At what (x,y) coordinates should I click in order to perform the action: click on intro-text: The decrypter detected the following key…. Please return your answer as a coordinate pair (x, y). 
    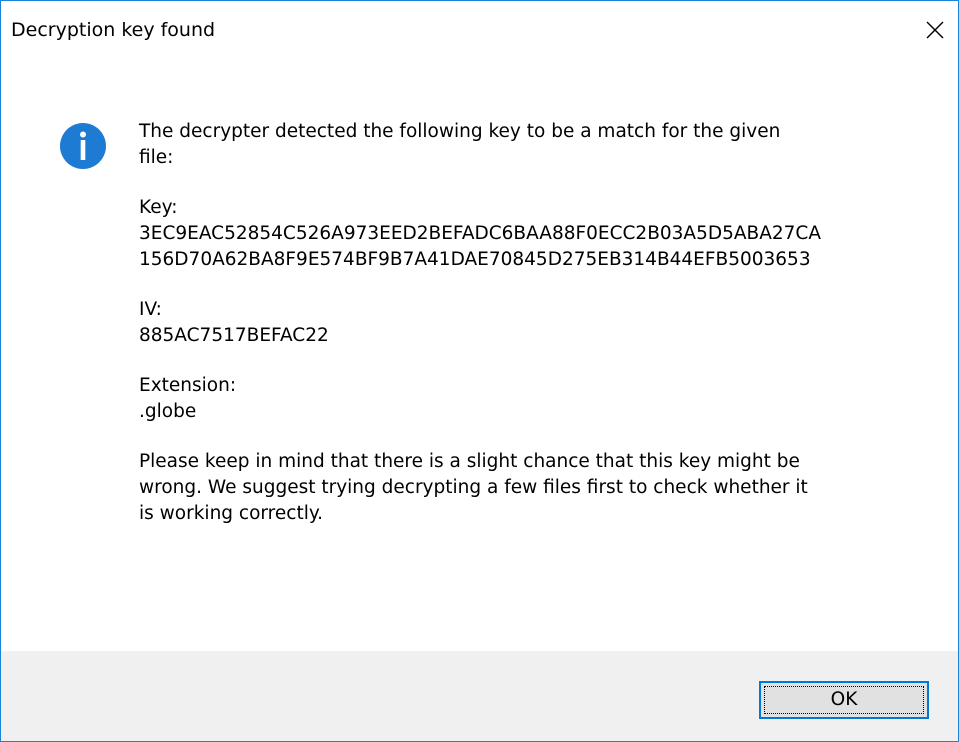
    Looking at the image, I should click on (529, 145).